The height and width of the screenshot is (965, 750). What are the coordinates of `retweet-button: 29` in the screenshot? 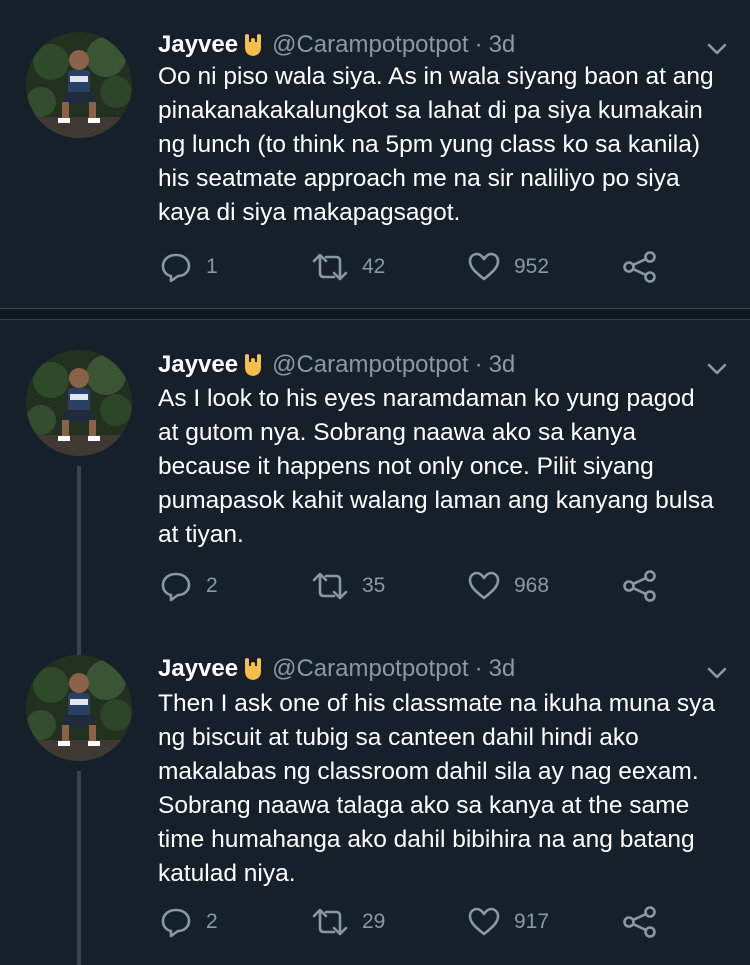 It's located at (348, 922).